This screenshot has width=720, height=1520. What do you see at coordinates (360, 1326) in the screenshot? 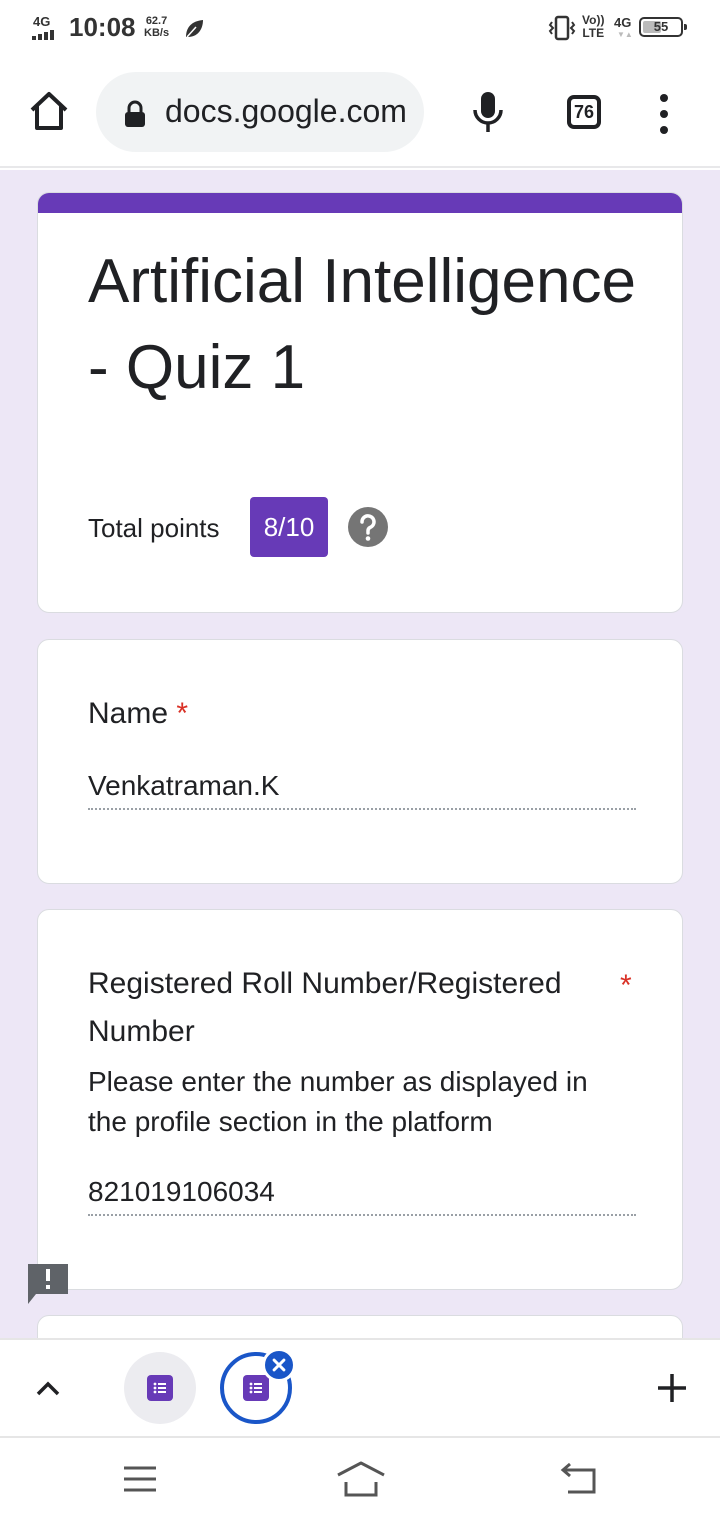
I see `question-card-next` at bounding box center [360, 1326].